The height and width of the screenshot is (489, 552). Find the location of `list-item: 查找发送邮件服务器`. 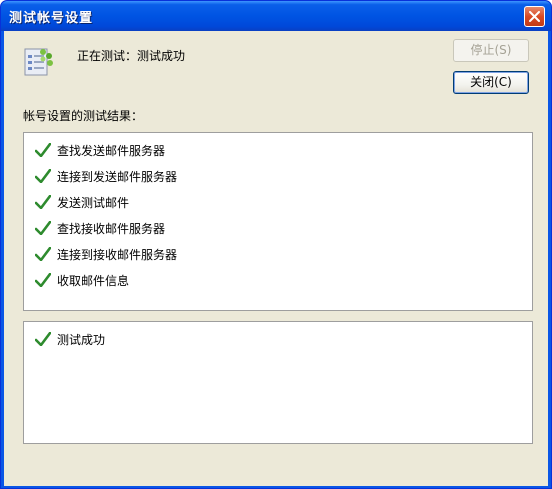

list-item: 查找发送邮件服务器 is located at coordinates (100, 150).